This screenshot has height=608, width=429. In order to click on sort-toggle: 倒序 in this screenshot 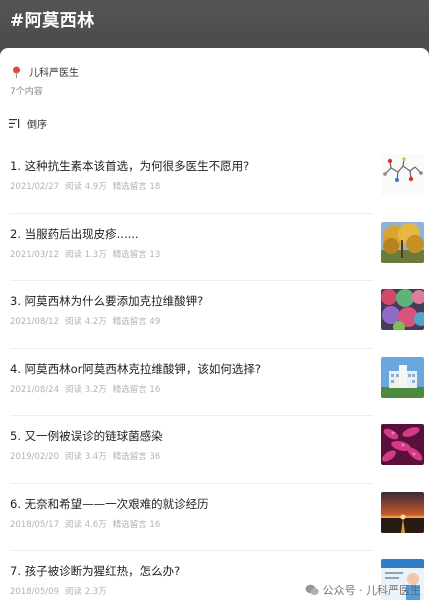, I will do `click(28, 123)`.